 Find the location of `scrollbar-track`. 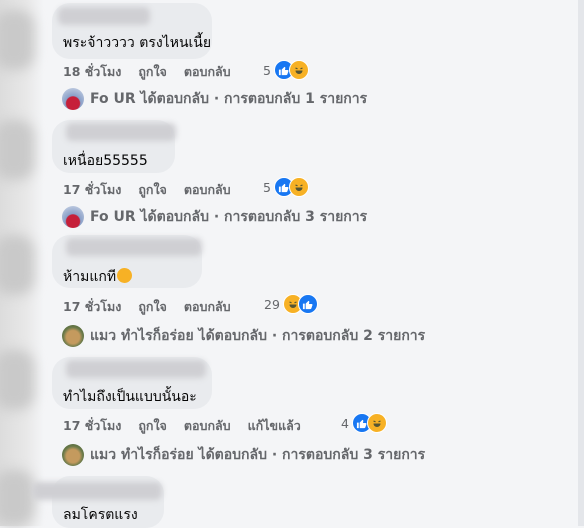

scrollbar-track is located at coordinates (581, 263).